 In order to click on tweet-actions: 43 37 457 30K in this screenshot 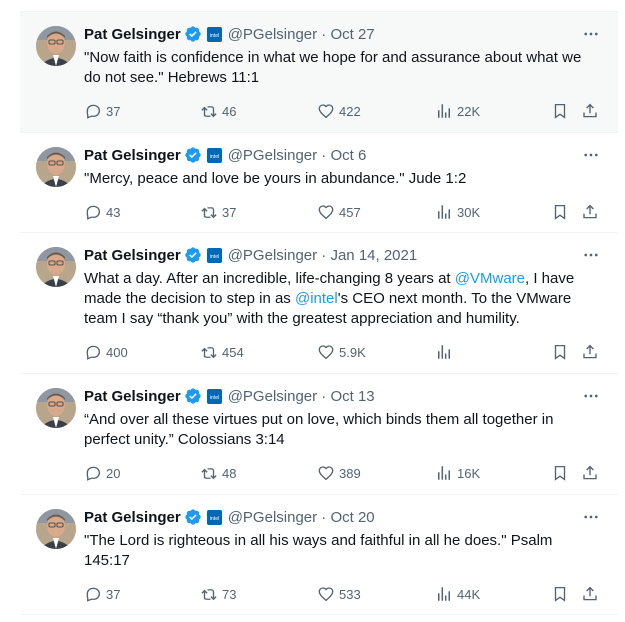, I will do `click(343, 212)`.